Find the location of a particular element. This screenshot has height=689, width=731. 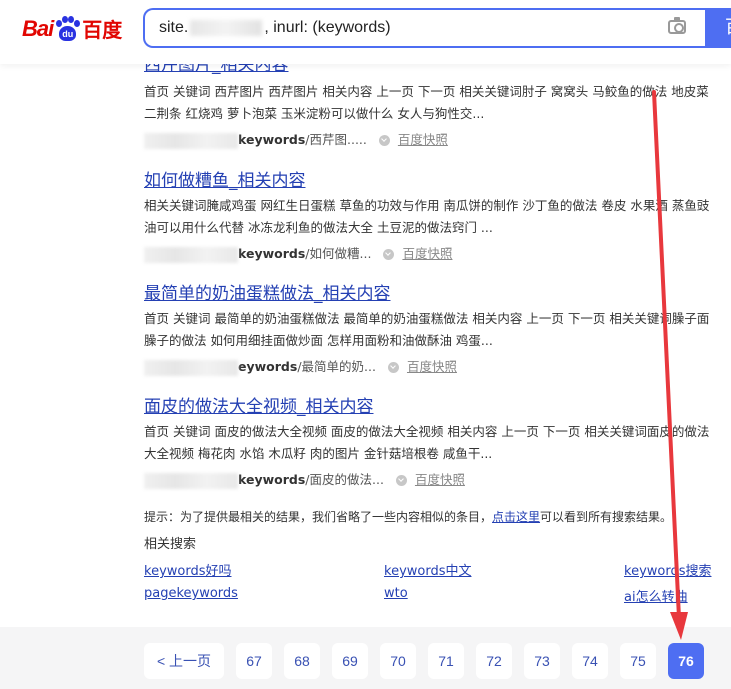

search-input: site., inurl: (keywords) is located at coordinates (424, 28).